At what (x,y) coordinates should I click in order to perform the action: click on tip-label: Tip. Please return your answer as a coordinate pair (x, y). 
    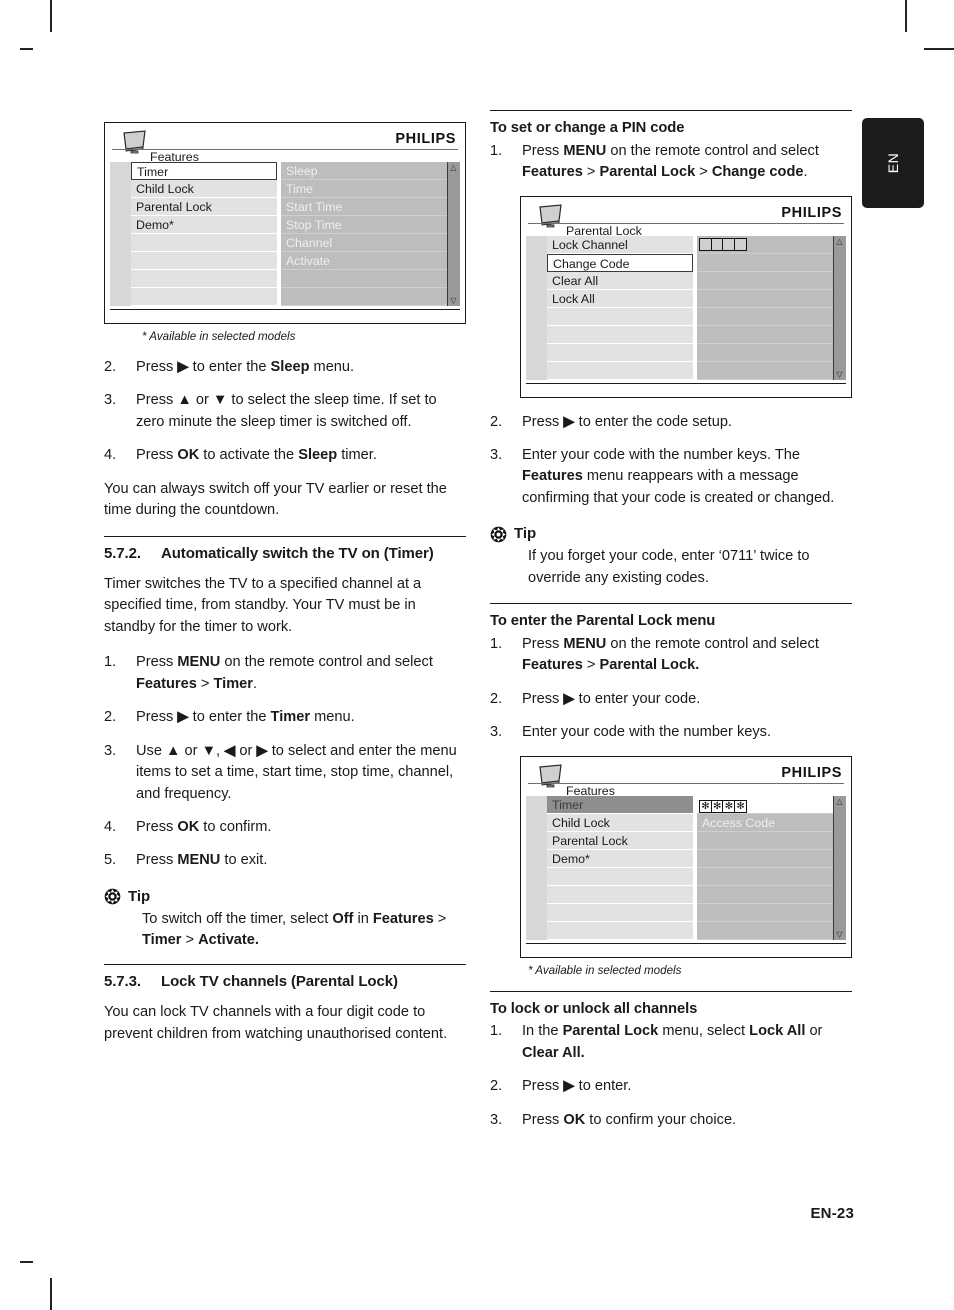
    Looking at the image, I should click on (525, 534).